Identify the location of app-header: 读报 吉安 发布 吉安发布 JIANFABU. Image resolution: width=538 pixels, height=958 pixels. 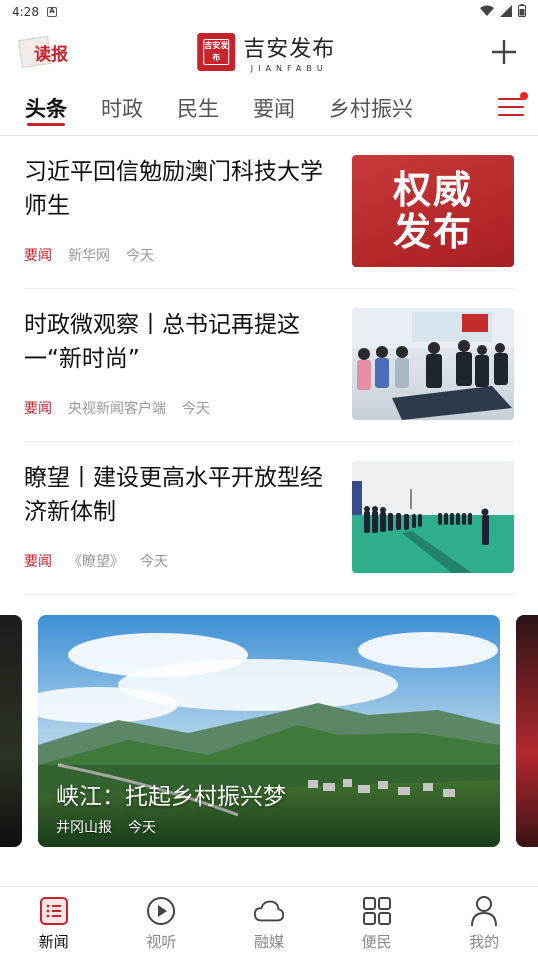
(269, 52).